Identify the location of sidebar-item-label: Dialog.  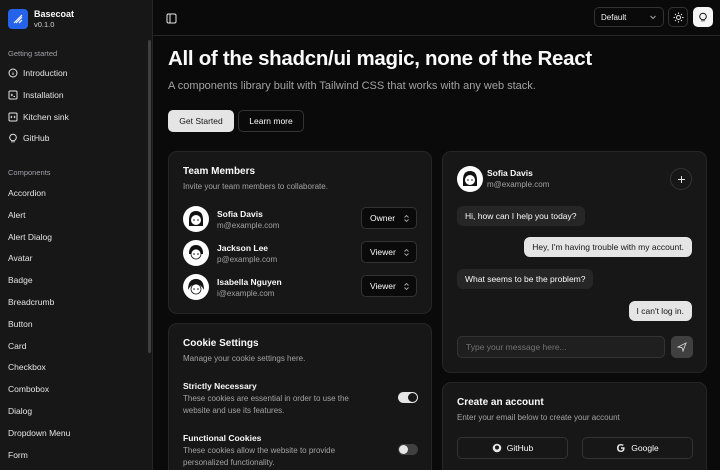
(20, 411).